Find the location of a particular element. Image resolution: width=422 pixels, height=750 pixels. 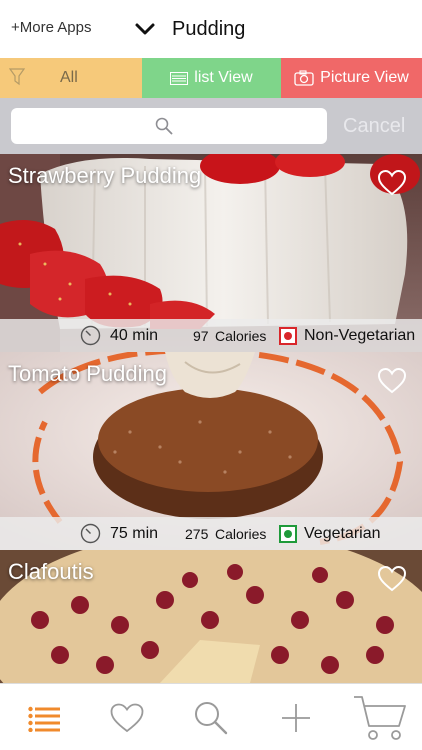

list-icon is located at coordinates (44, 719).